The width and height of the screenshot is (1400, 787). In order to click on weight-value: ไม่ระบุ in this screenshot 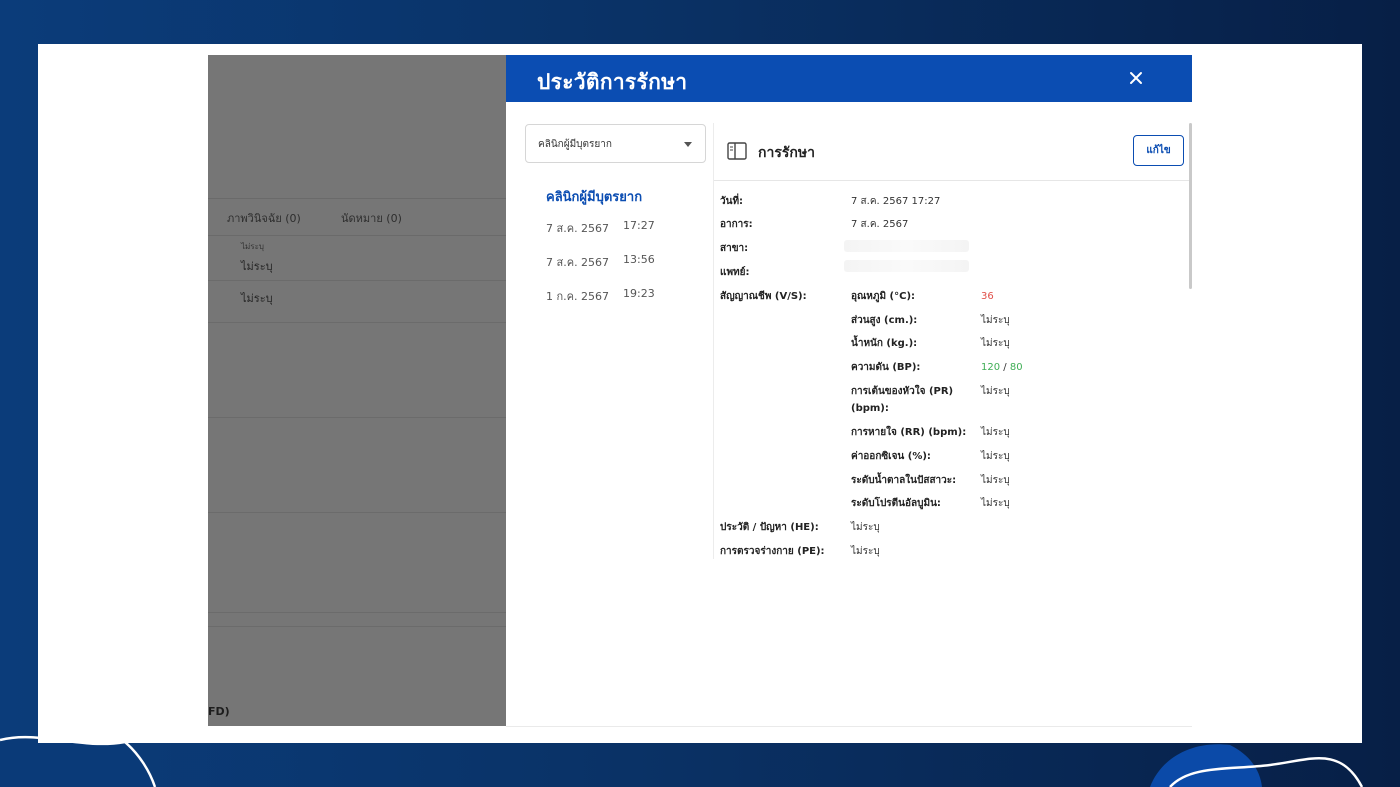, I will do `click(995, 343)`.